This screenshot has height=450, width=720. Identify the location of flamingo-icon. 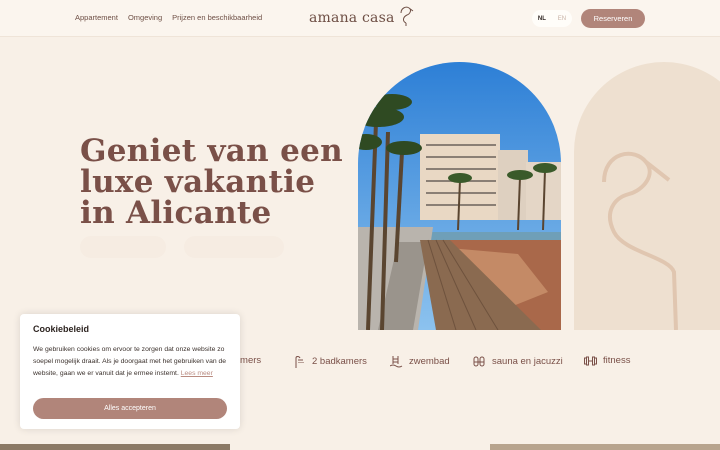
(406, 18).